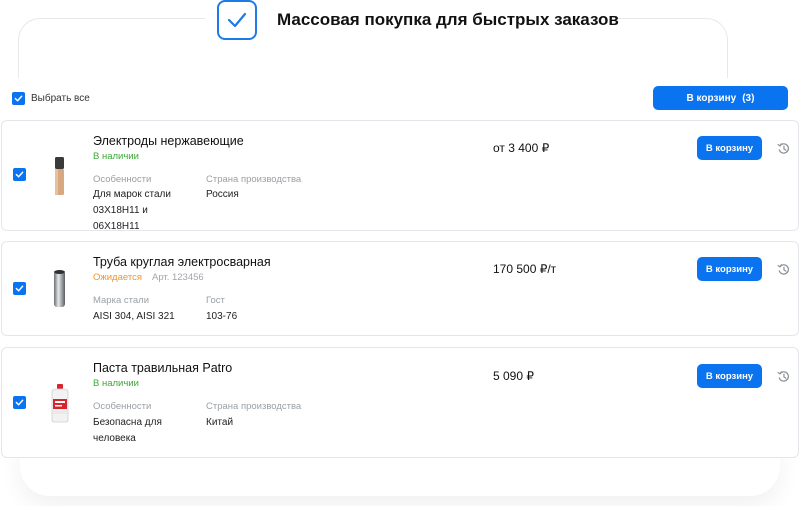  I want to click on product-name: Электроды нержавеющие, so click(168, 141).